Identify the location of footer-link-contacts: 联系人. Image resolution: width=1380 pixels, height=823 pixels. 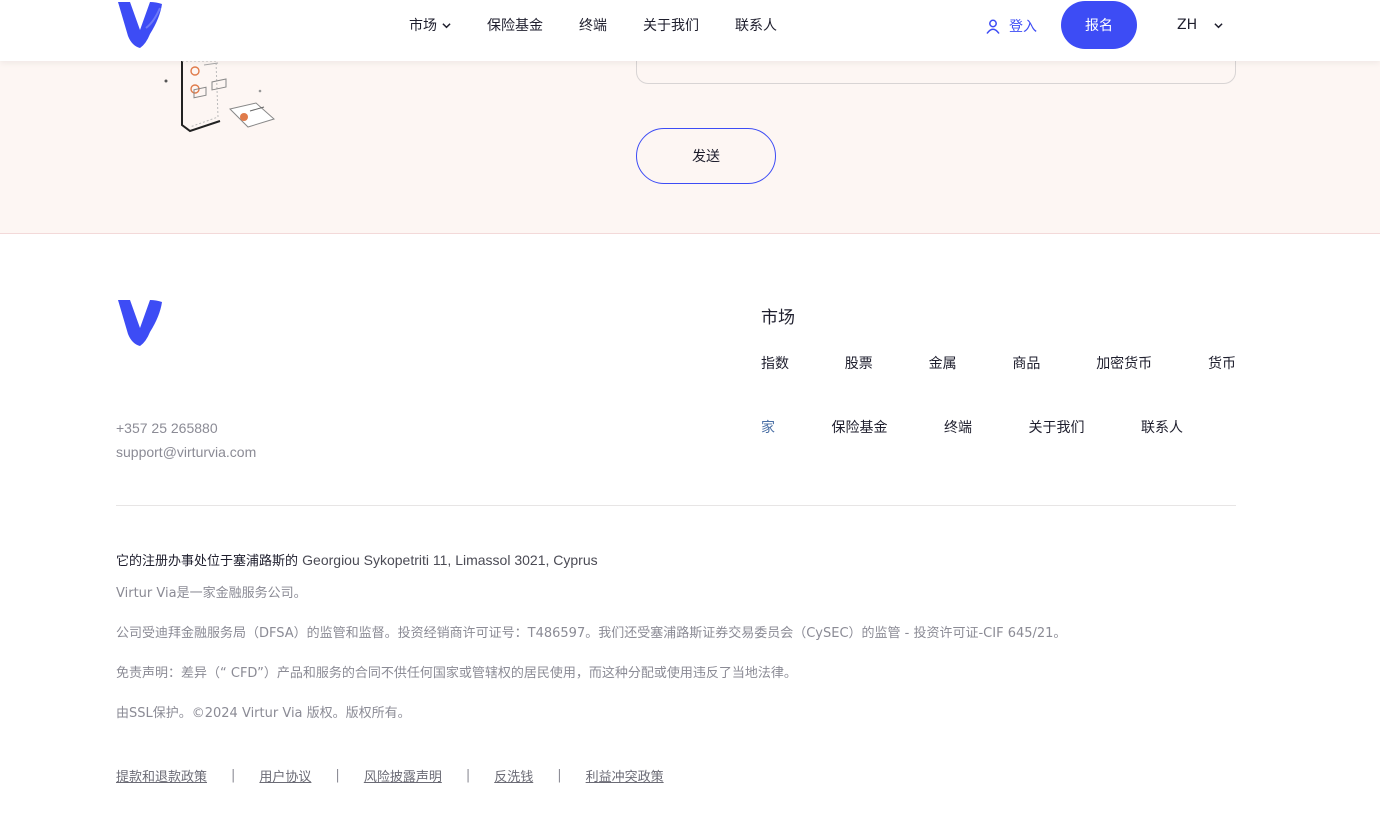
(1162, 427).